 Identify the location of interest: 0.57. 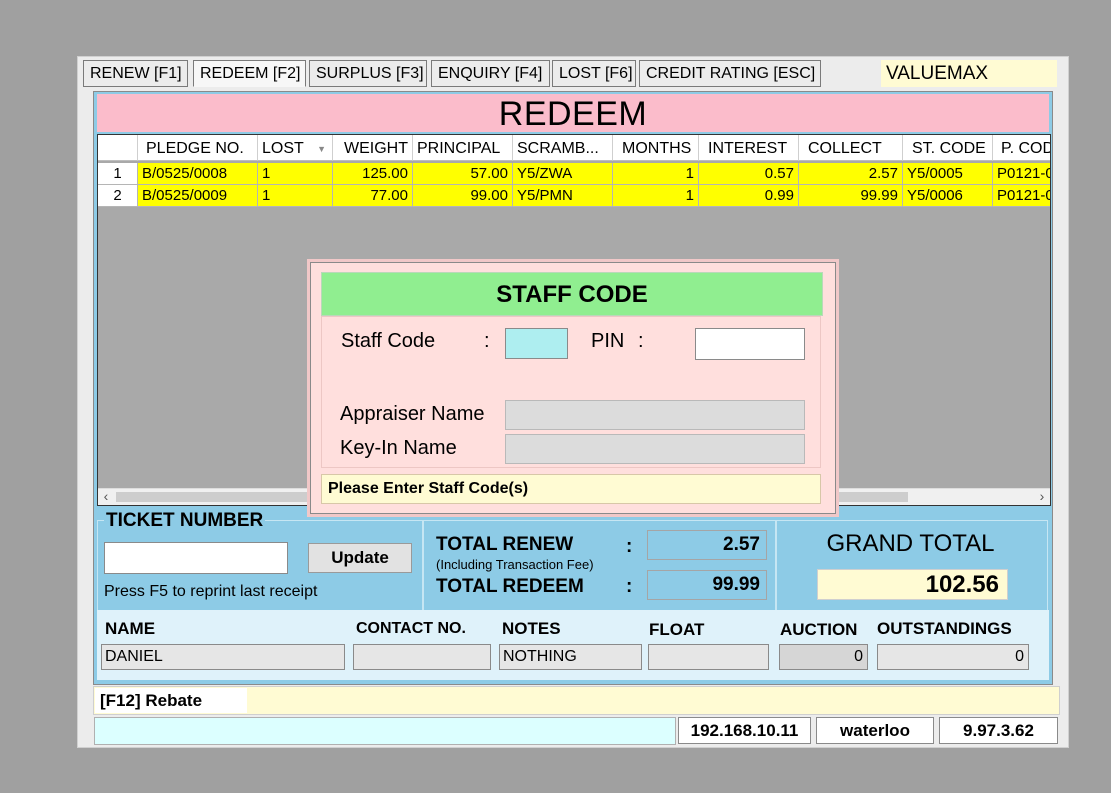
(749, 174).